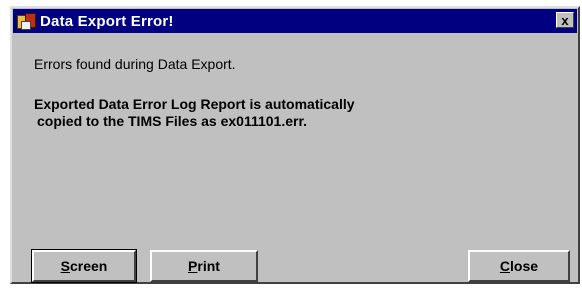 The height and width of the screenshot is (290, 582). What do you see at coordinates (505, 266) in the screenshot?
I see `close-button-mnemonic: C` at bounding box center [505, 266].